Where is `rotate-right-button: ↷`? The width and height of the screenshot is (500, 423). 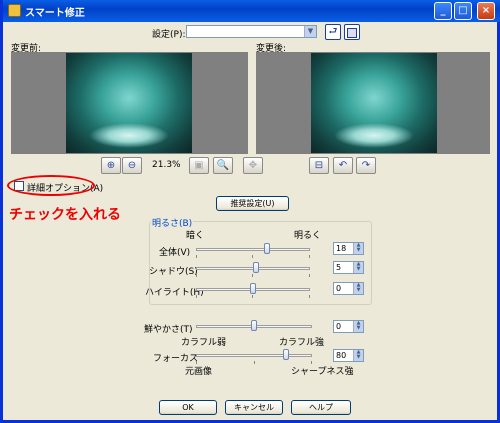 rotate-right-button: ↷ is located at coordinates (366, 165).